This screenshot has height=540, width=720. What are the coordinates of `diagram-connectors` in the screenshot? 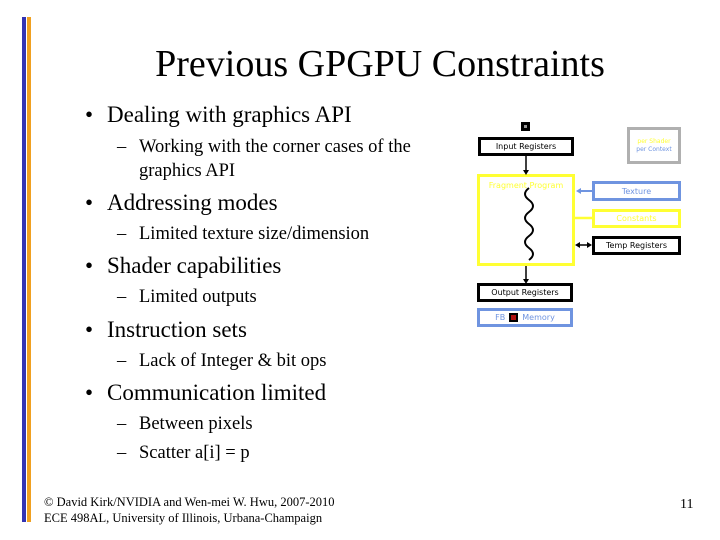 It's located at (557, 220).